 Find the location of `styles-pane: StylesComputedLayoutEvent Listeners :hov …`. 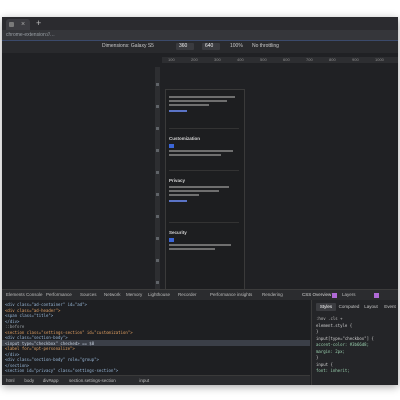

styles-pane: StylesComputedLayoutEvent Listeners :hov … is located at coordinates (354, 342).